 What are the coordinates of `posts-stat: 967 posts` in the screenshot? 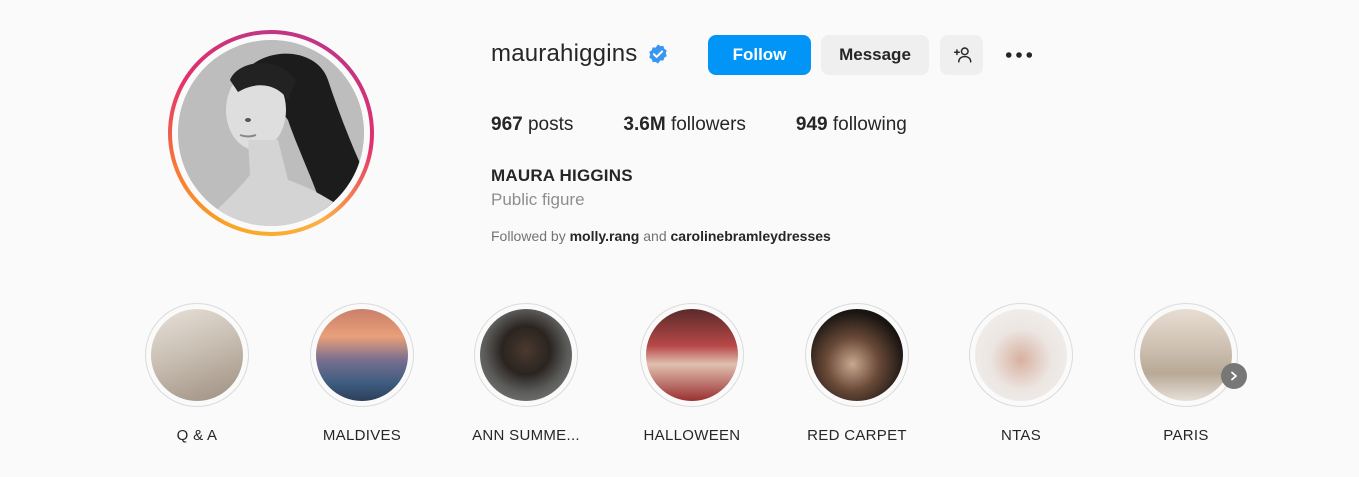 It's located at (532, 125).